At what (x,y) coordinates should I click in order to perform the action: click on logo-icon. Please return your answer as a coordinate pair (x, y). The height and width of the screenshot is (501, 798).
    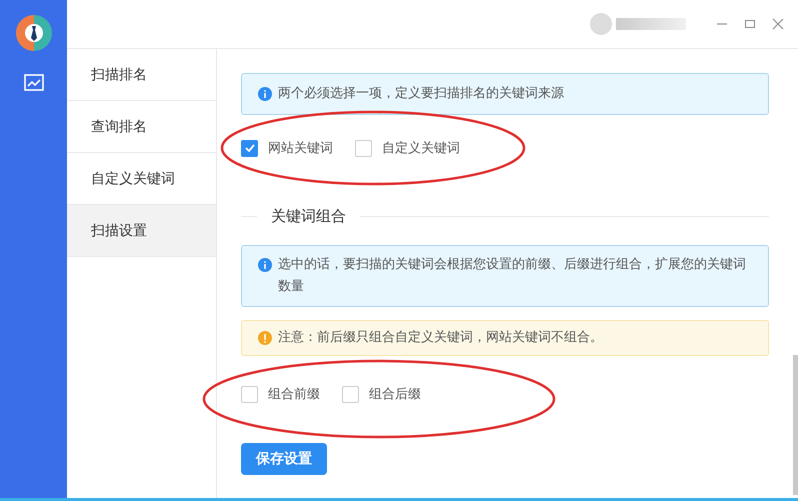
    Looking at the image, I should click on (33, 33).